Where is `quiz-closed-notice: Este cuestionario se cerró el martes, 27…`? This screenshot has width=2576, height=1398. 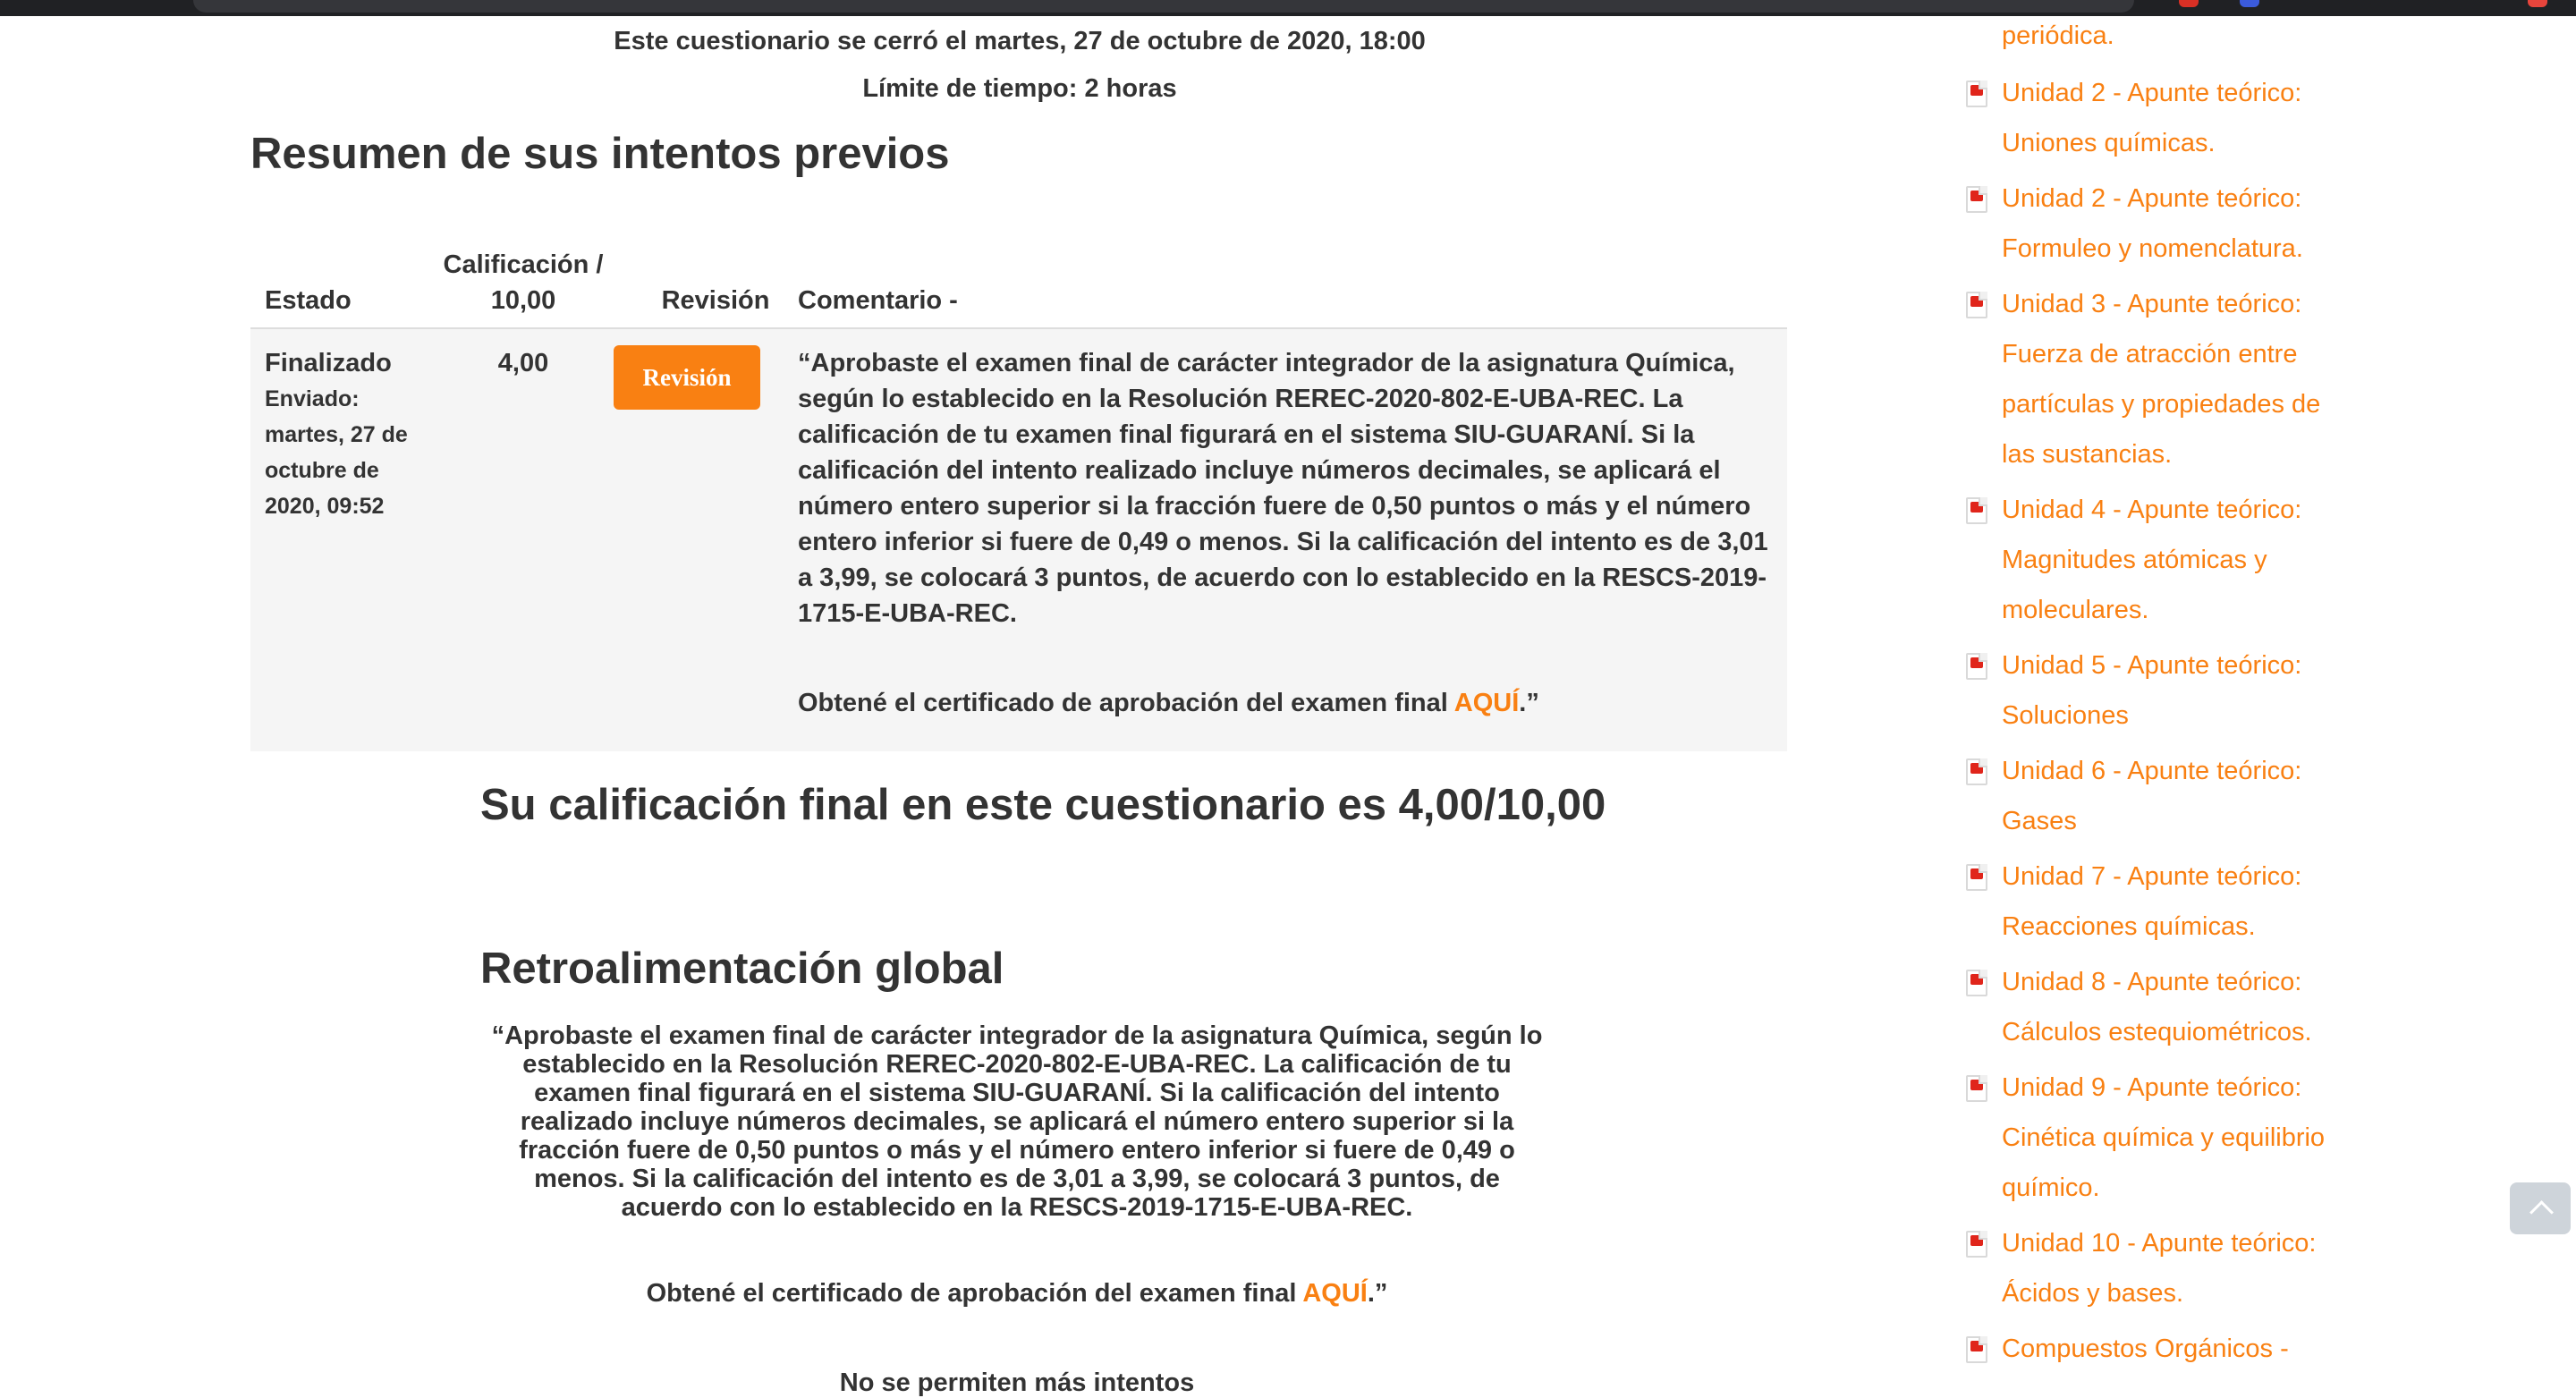 quiz-closed-notice: Este cuestionario se cerró el martes, 27… is located at coordinates (1020, 41).